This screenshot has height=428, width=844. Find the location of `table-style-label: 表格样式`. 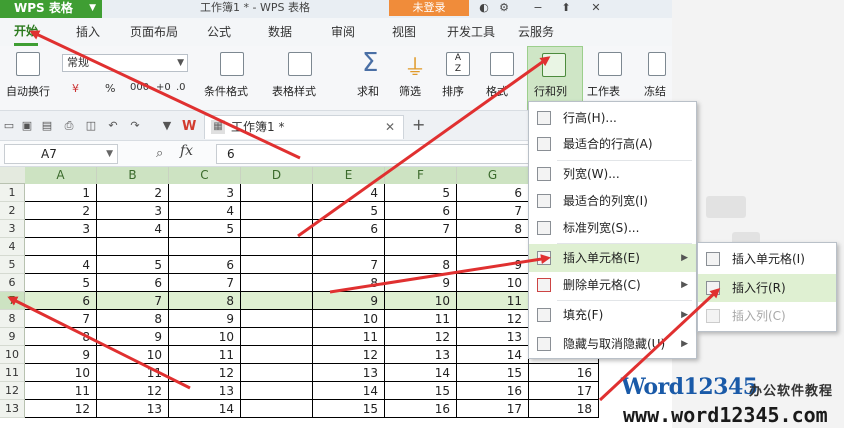

table-style-label: 表格样式 is located at coordinates (294, 91).